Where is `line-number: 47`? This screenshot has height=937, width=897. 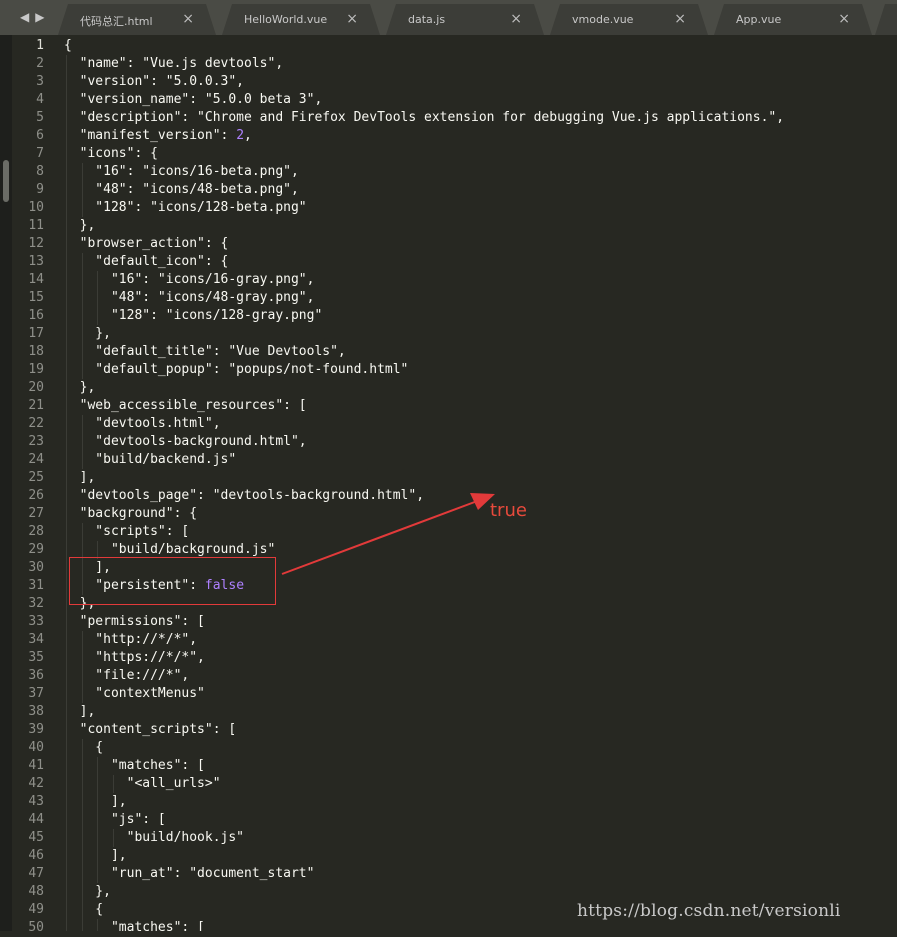 line-number: 47 is located at coordinates (36, 873).